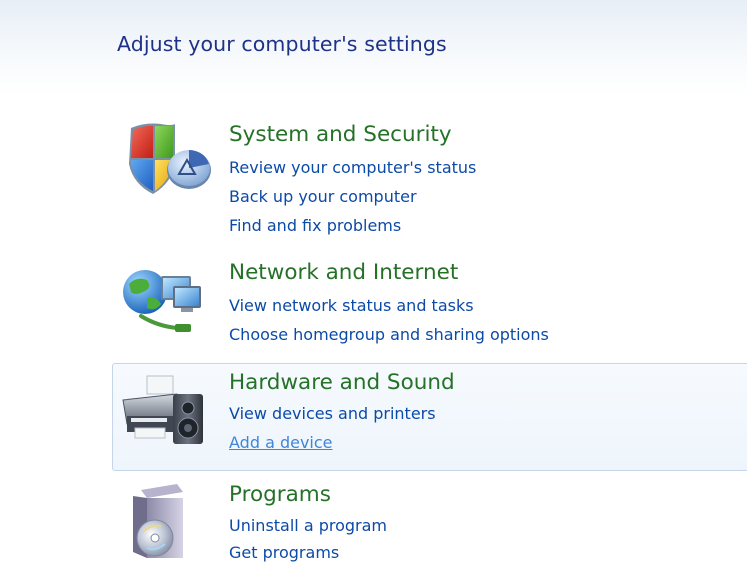 The width and height of the screenshot is (747, 563). What do you see at coordinates (323, 197) in the screenshot?
I see `back-up-link: Back up your computer` at bounding box center [323, 197].